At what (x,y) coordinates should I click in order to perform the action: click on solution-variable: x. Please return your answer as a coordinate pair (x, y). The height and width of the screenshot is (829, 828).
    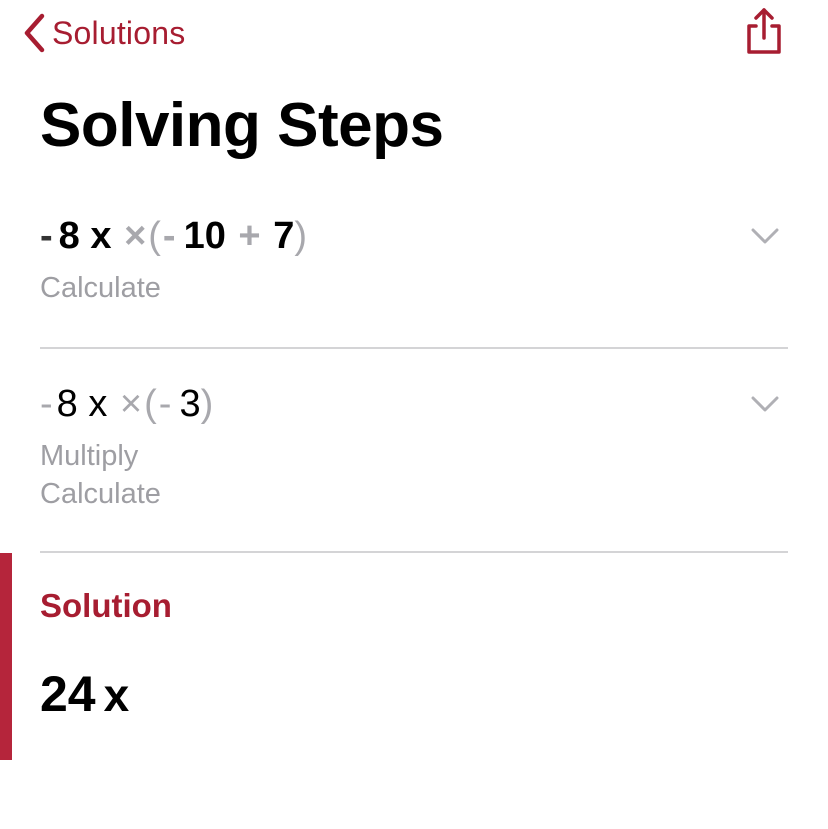
    Looking at the image, I should click on (116, 695).